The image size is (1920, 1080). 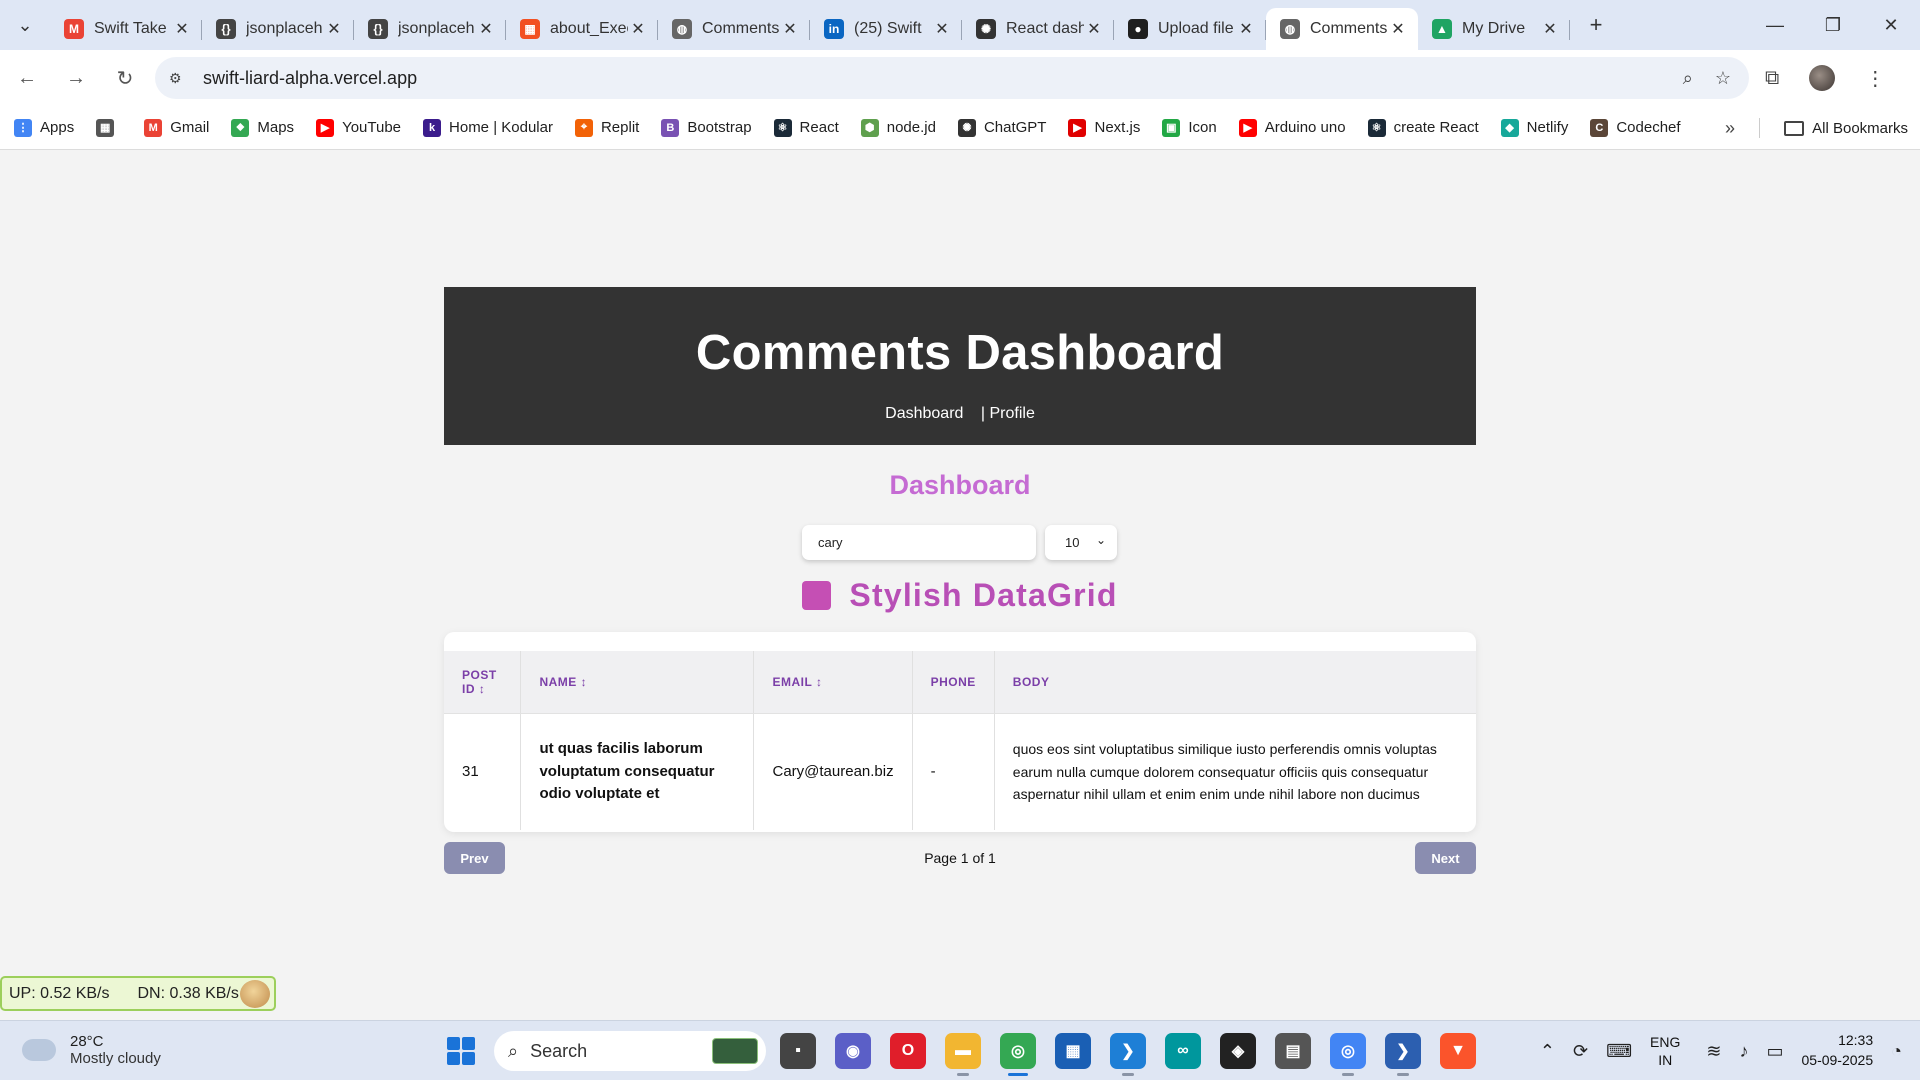 What do you see at coordinates (1688, 78) in the screenshot?
I see `zoom-icon: ⌕` at bounding box center [1688, 78].